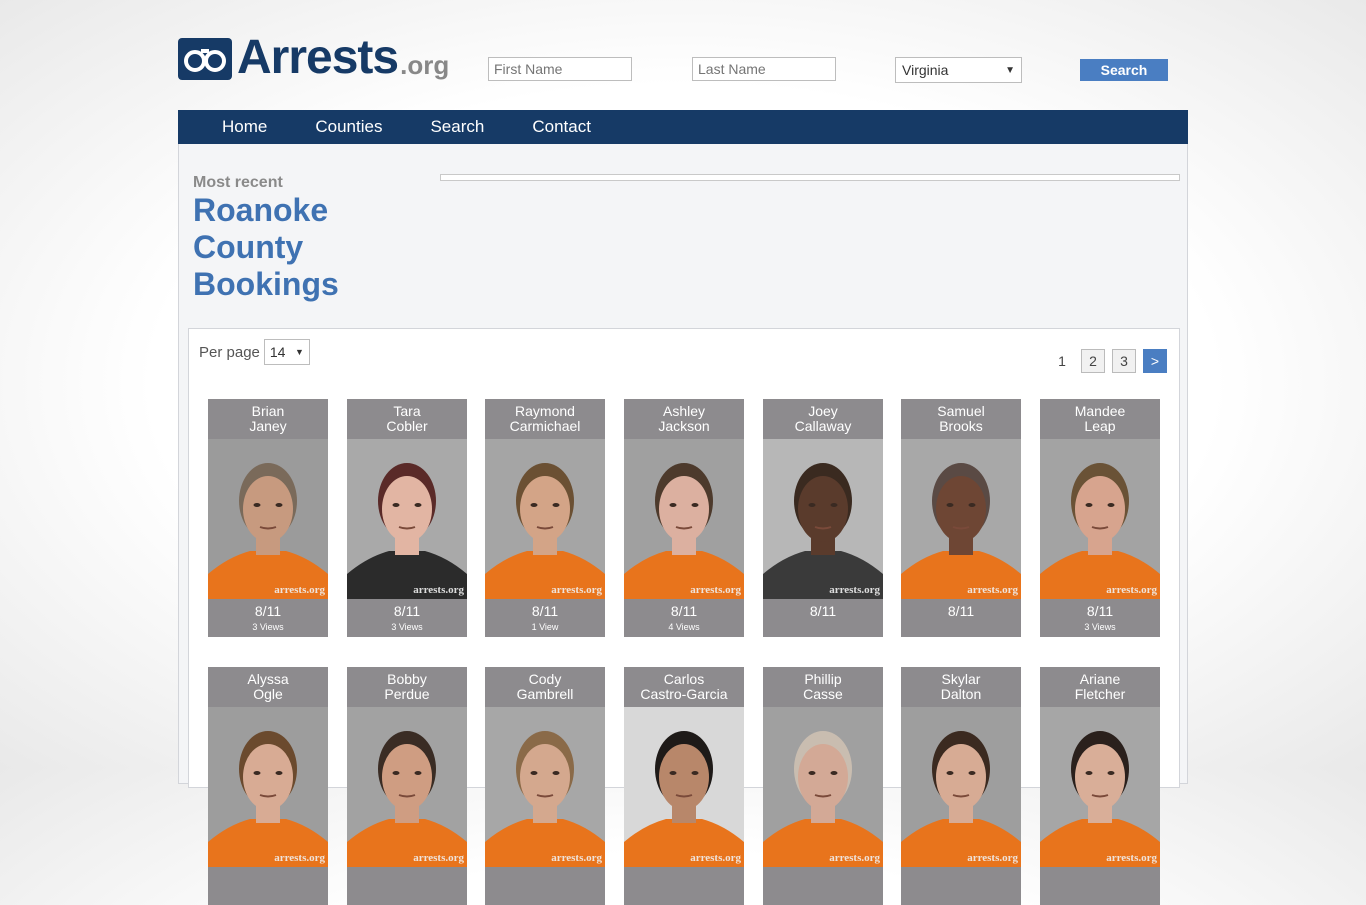 The height and width of the screenshot is (905, 1366). Describe the element at coordinates (205, 59) in the screenshot. I see `handcuffs-logo-icon` at that location.